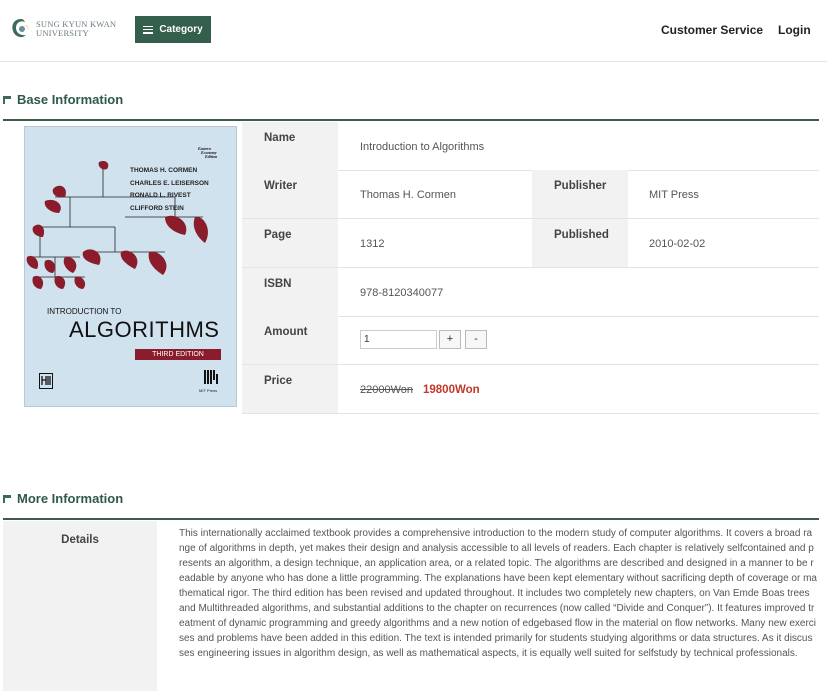  What do you see at coordinates (46, 381) in the screenshot?
I see `phi-publisher-icon` at bounding box center [46, 381].